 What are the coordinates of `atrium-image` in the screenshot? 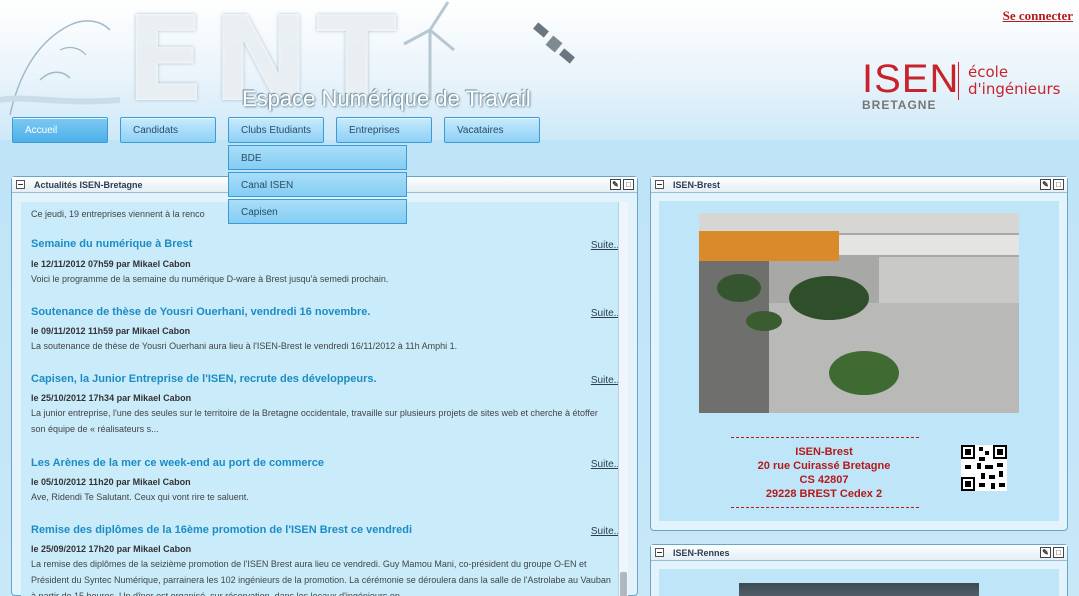 It's located at (859, 313).